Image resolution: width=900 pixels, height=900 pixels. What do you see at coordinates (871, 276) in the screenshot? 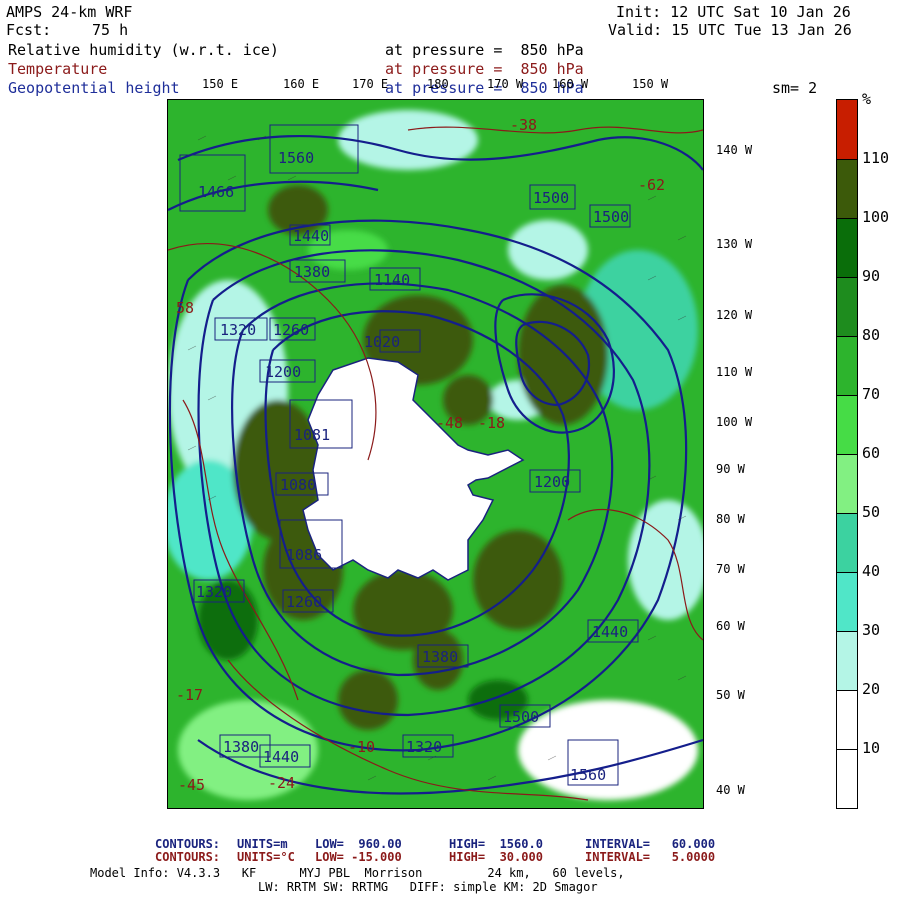
I see `colorbar-tick-label: 90` at bounding box center [871, 276].